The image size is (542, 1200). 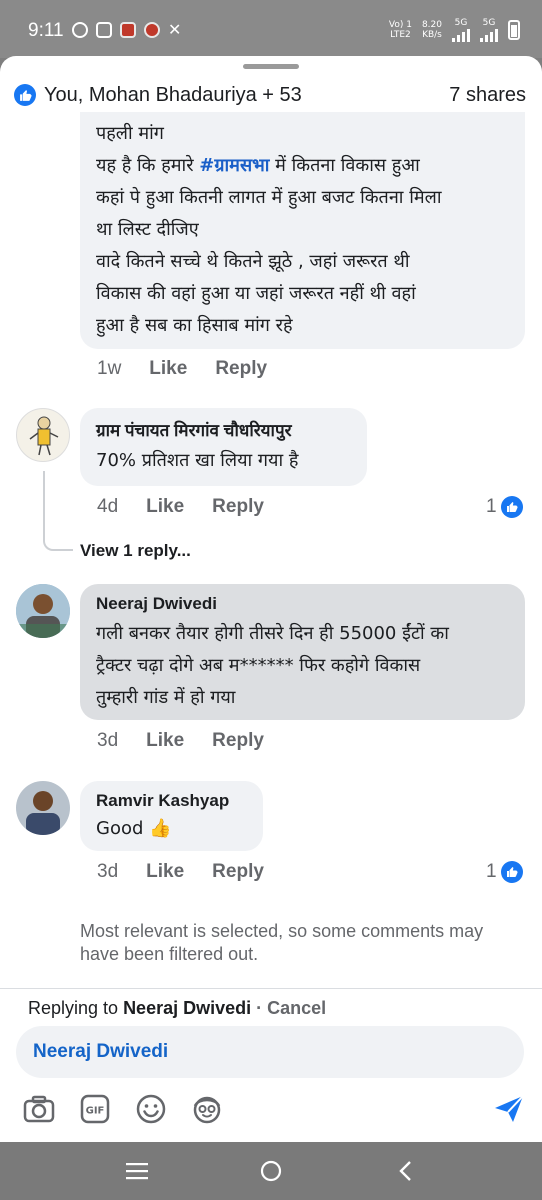 I want to click on reply-target-name: Neeraj Dwivedi, so click(x=187, y=1008).